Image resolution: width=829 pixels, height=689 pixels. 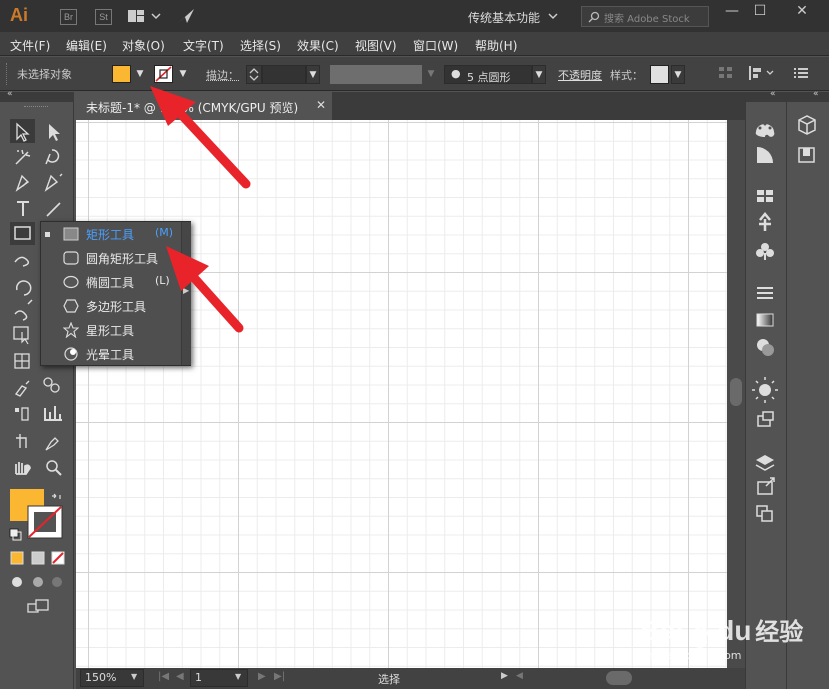 I want to click on paintbrush-icon, so click(x=22, y=260).